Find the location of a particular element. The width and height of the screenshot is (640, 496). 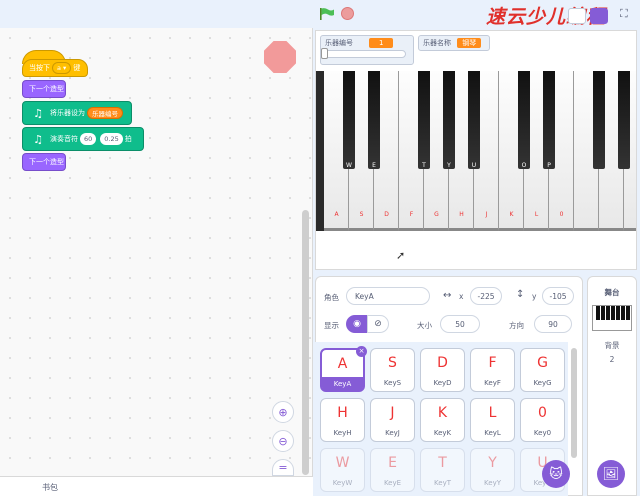

sprite-tile-keyg: G KeyG is located at coordinates (542, 370).